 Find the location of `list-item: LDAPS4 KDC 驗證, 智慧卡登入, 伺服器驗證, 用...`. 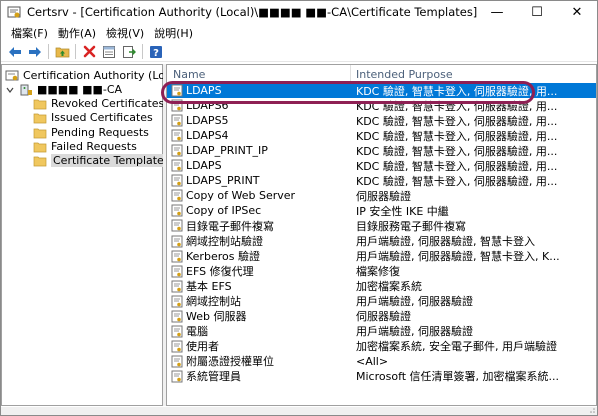

list-item: LDAPS4 KDC 驗證, 智慧卡登入, 伺服器驗證, 用... is located at coordinates (381, 135).